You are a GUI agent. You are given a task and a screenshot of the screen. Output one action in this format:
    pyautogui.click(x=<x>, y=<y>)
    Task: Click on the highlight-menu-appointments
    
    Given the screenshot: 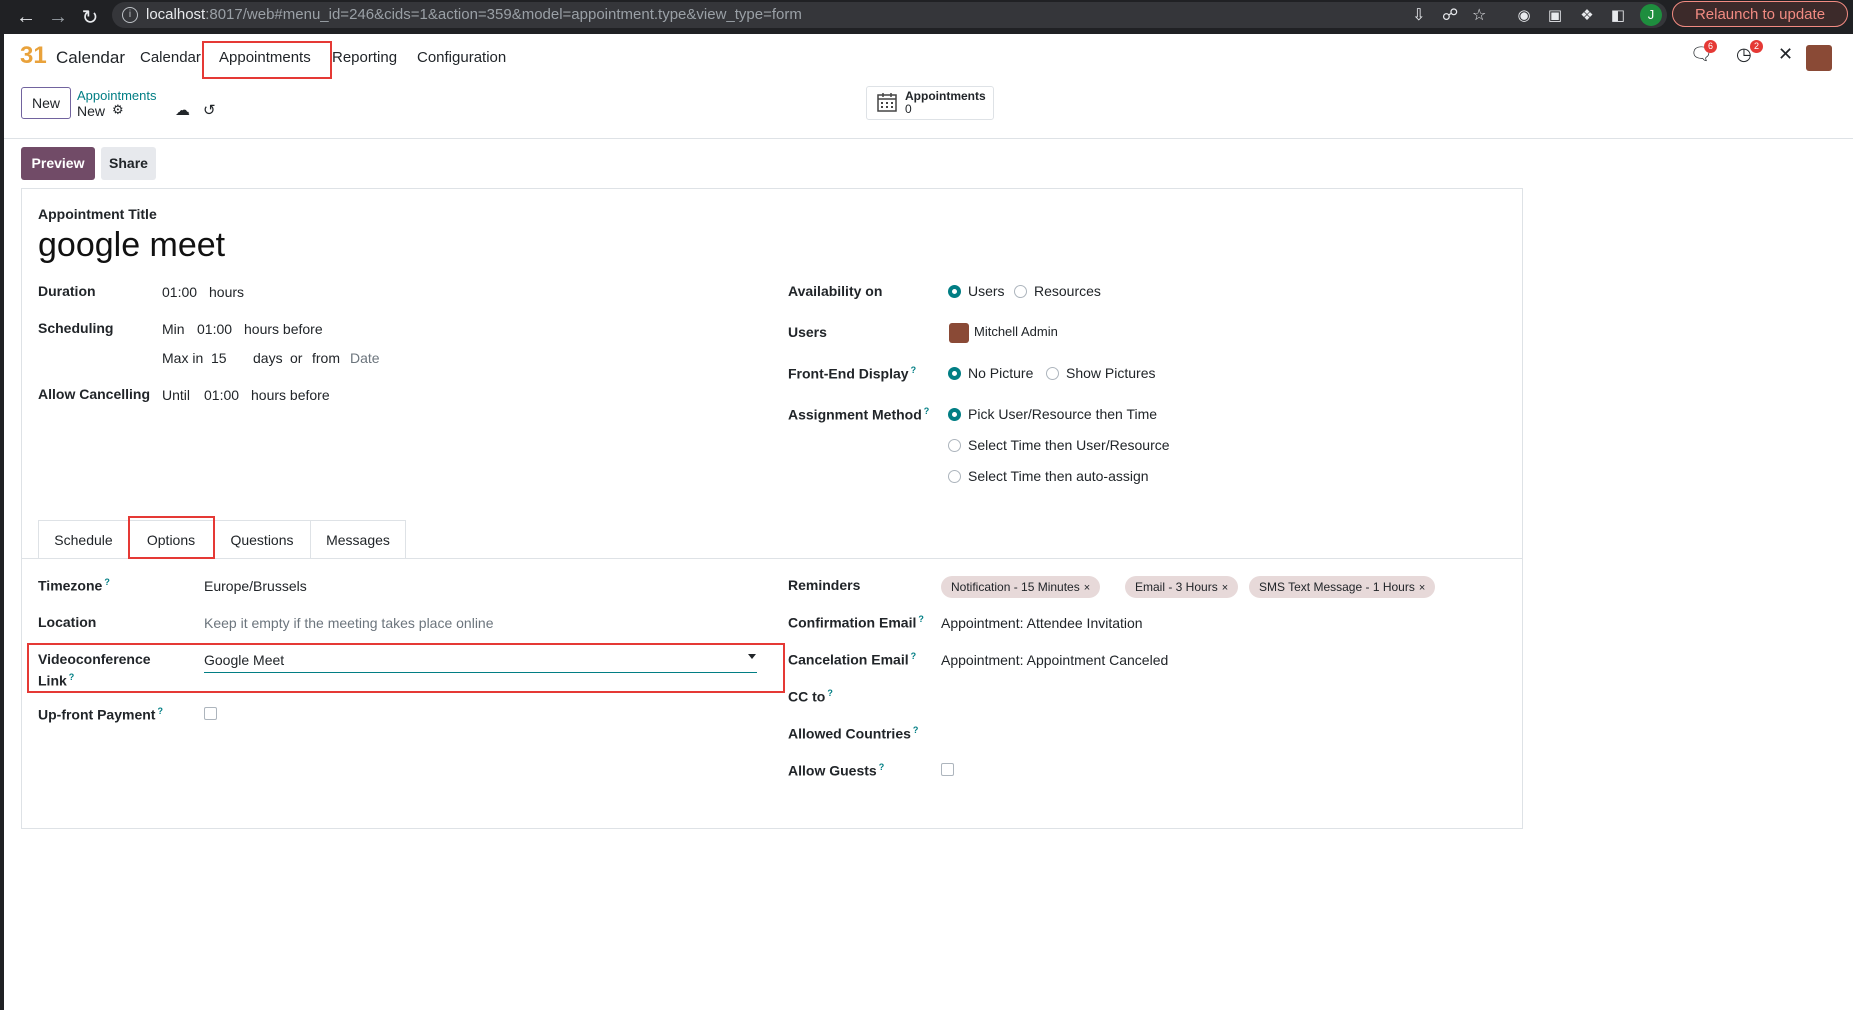 What is the action you would take?
    pyautogui.click(x=267, y=60)
    